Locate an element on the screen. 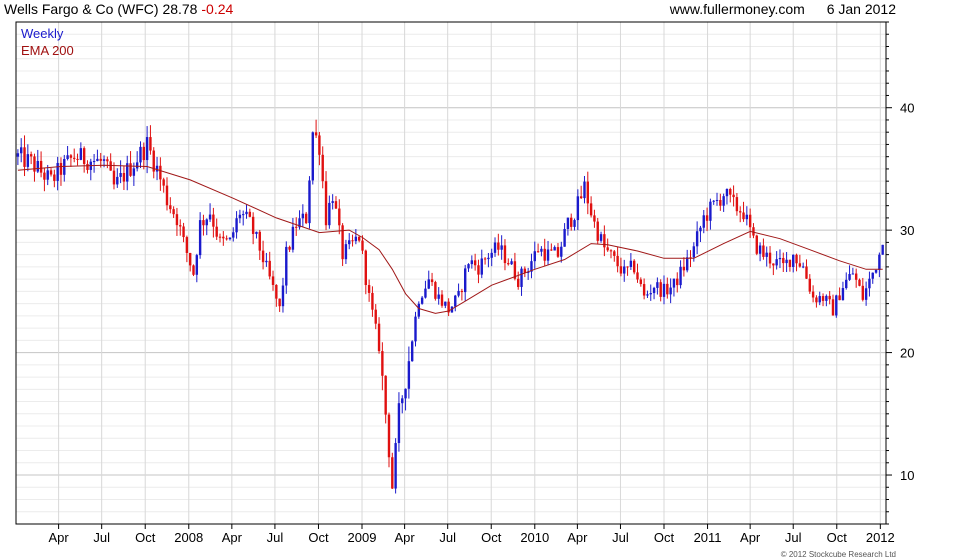 This screenshot has height=560, width=980. y-tick-label: 40 is located at coordinates (907, 108).